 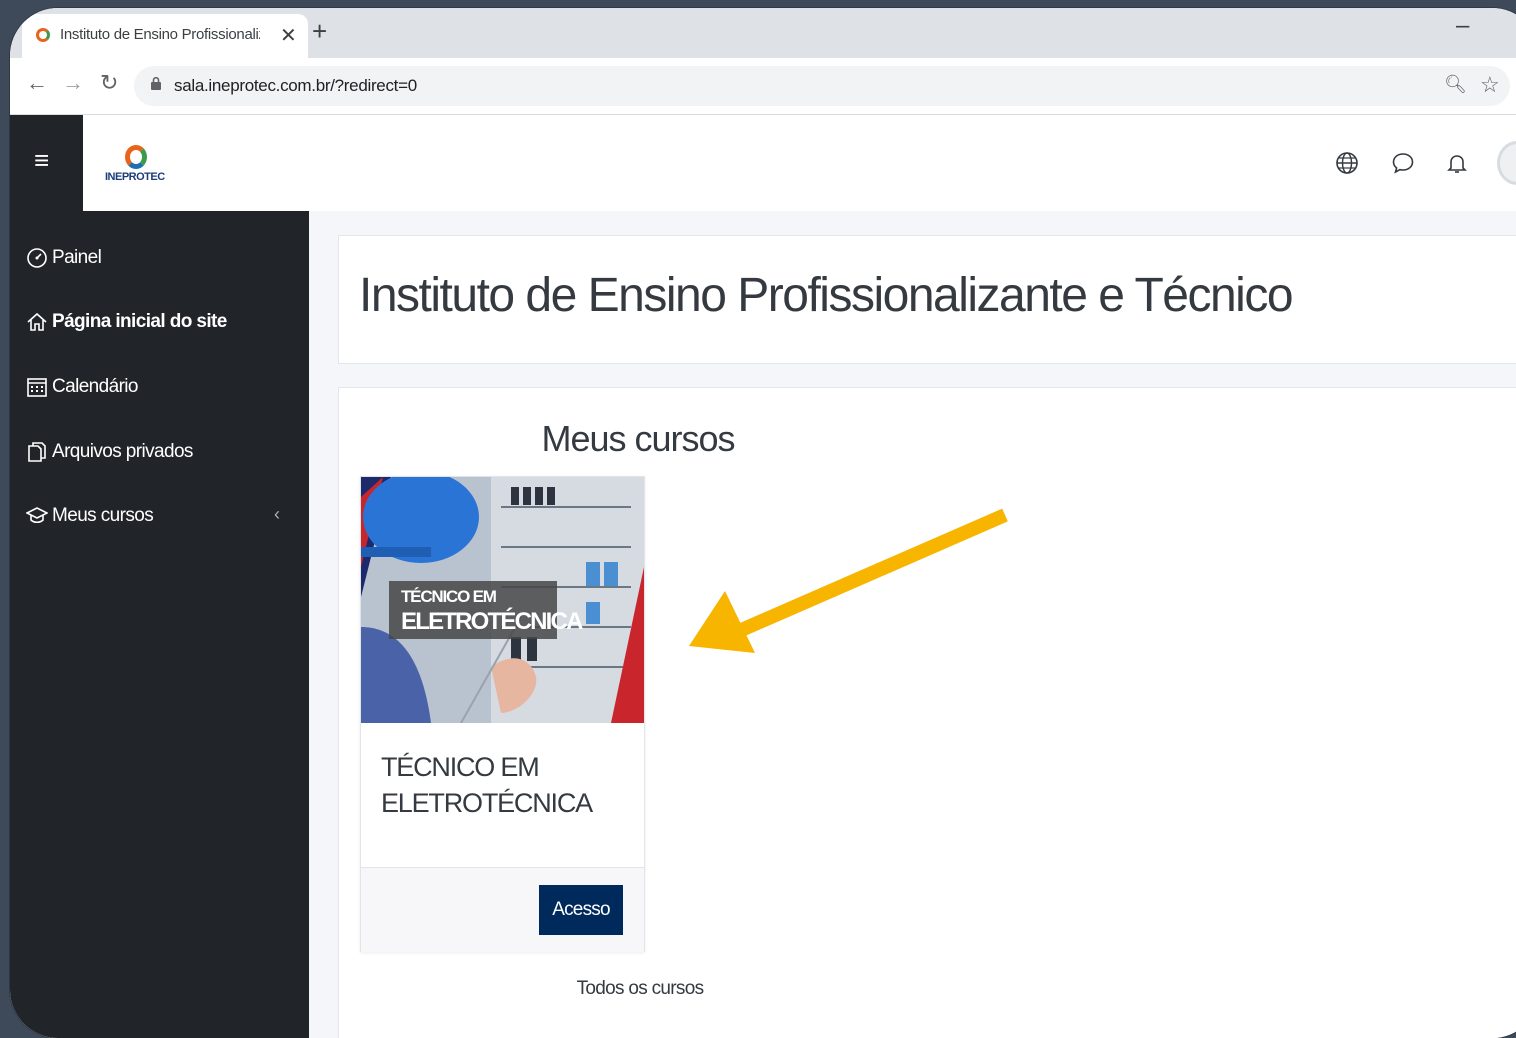 I want to click on files-icon, so click(x=37, y=452).